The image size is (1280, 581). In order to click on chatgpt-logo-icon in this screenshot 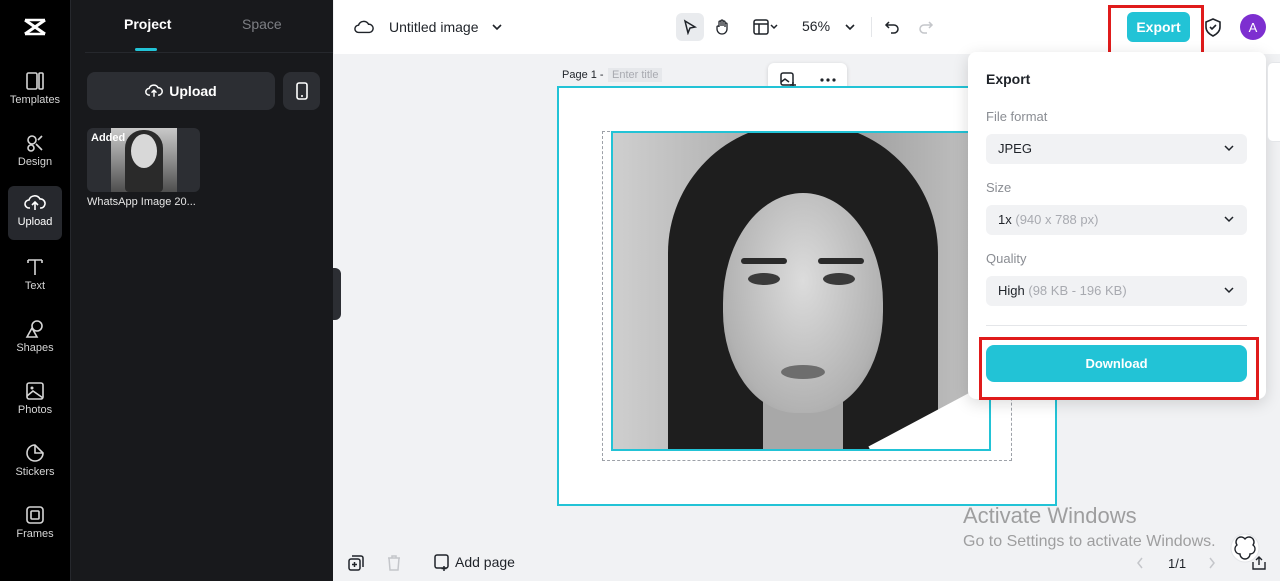, I will do `click(1245, 548)`.